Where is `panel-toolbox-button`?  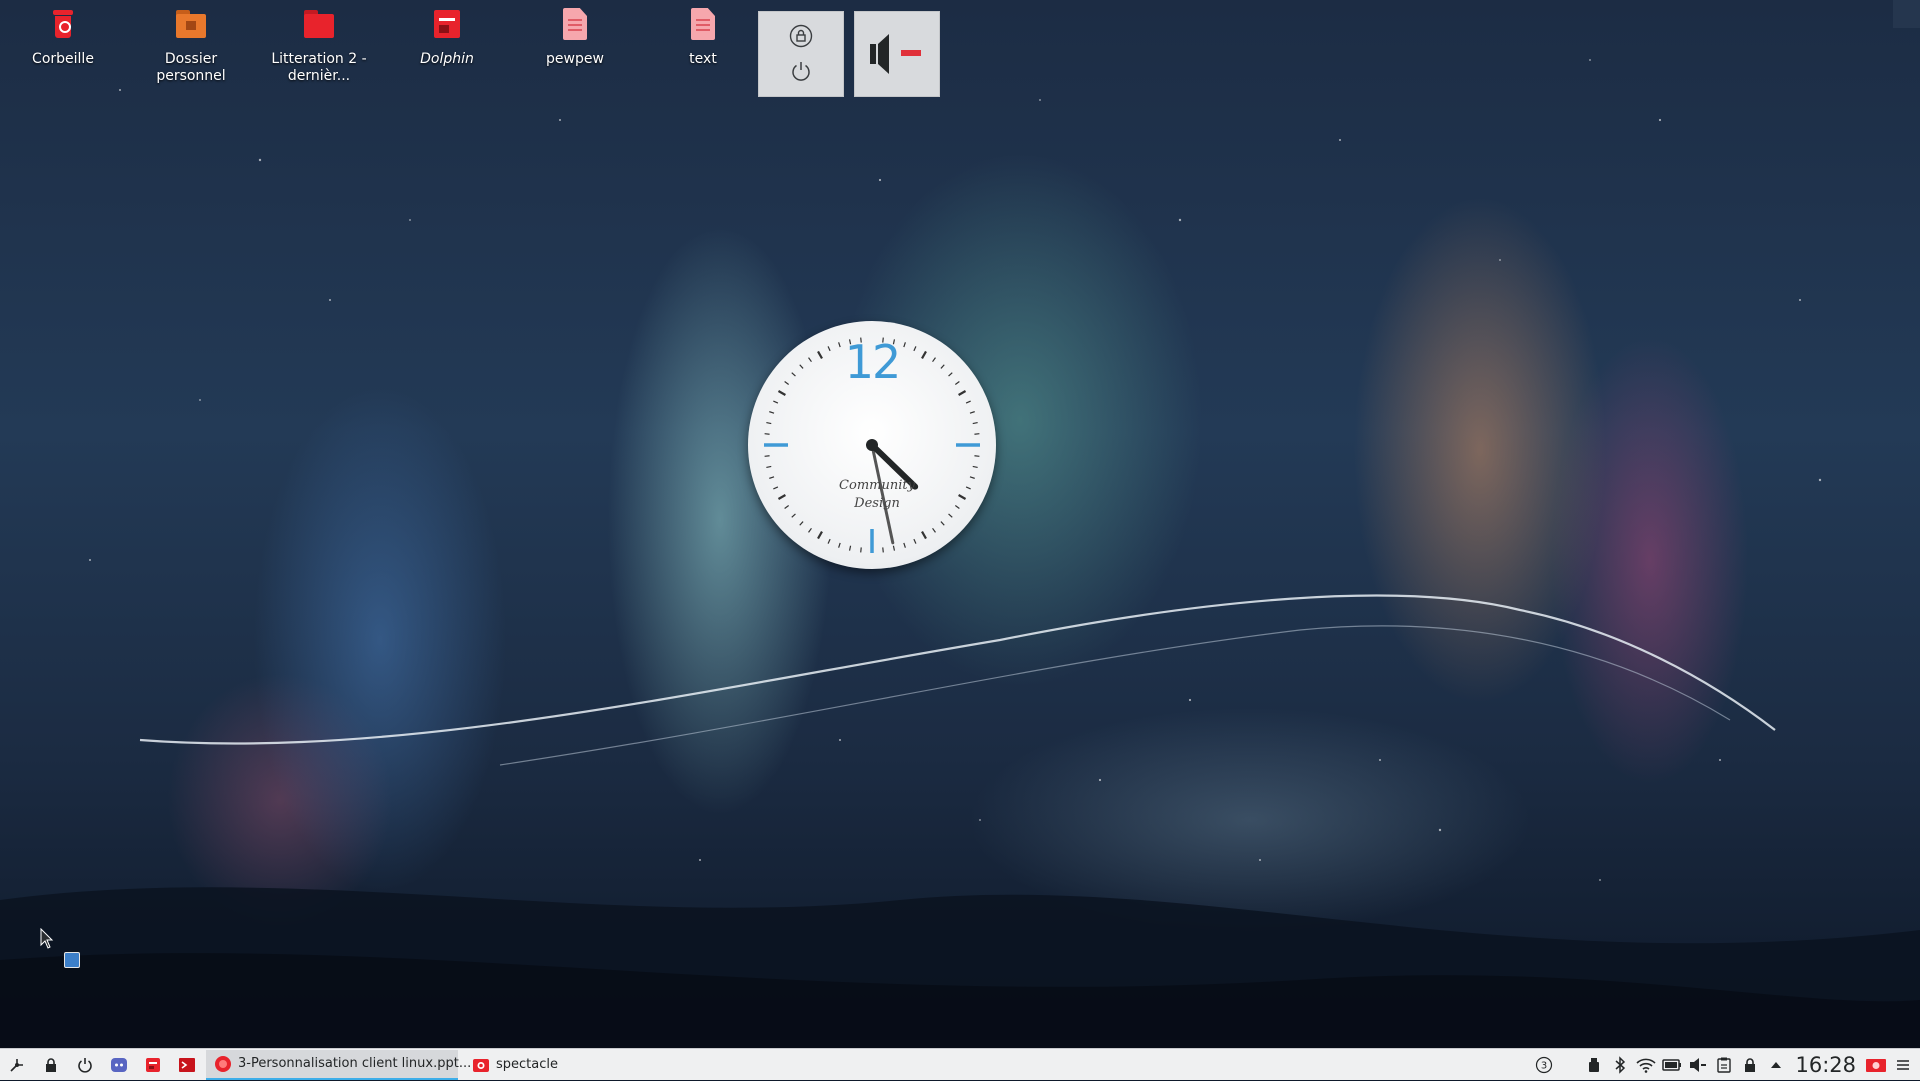
panel-toolbox-button is located at coordinates (1906, 14).